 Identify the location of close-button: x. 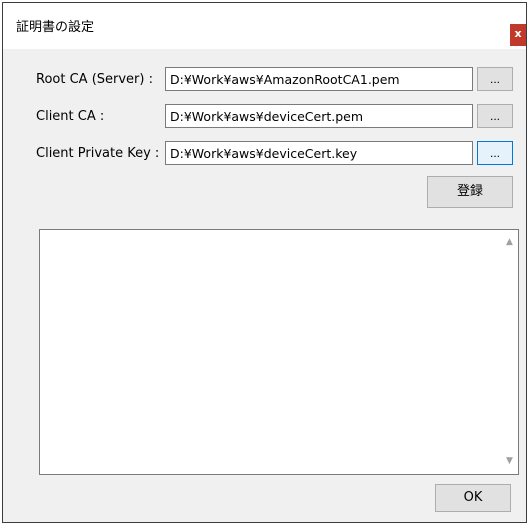
(518, 35).